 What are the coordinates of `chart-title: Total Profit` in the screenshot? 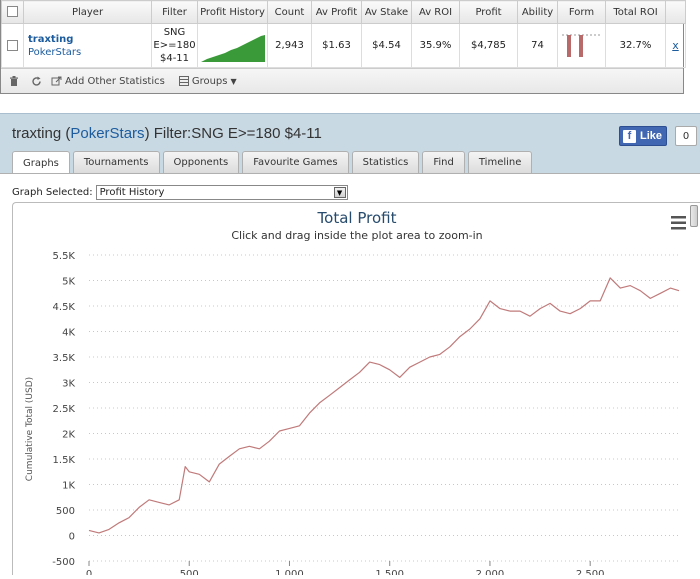 It's located at (357, 218).